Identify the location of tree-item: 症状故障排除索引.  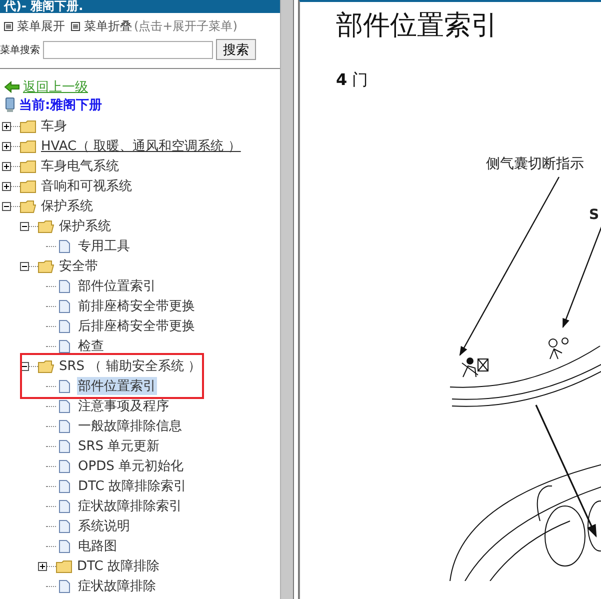
(130, 506).